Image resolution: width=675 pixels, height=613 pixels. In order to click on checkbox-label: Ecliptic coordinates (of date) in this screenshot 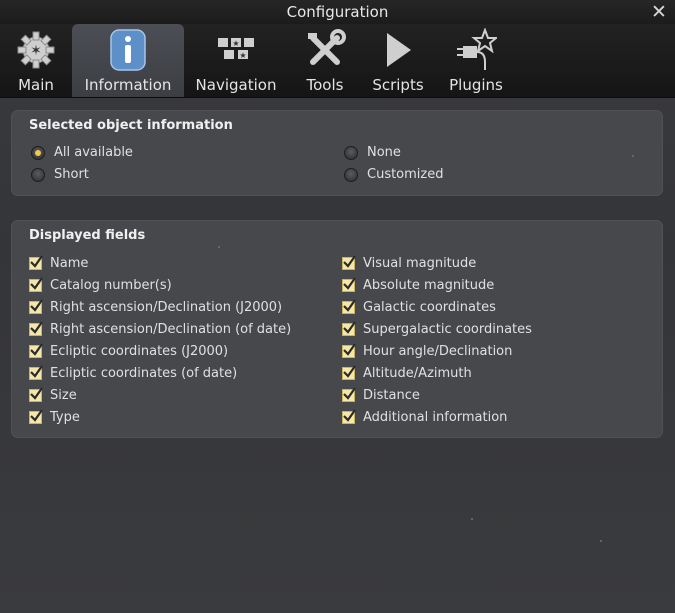, I will do `click(144, 373)`.